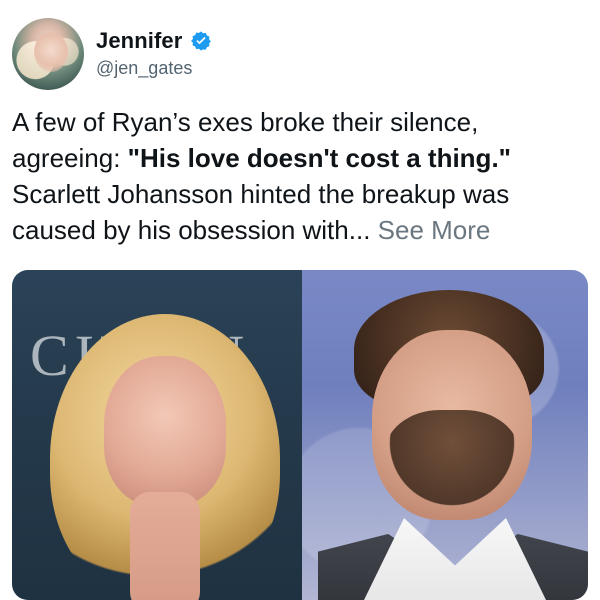  I want to click on author-name: Jennifer, so click(139, 41).